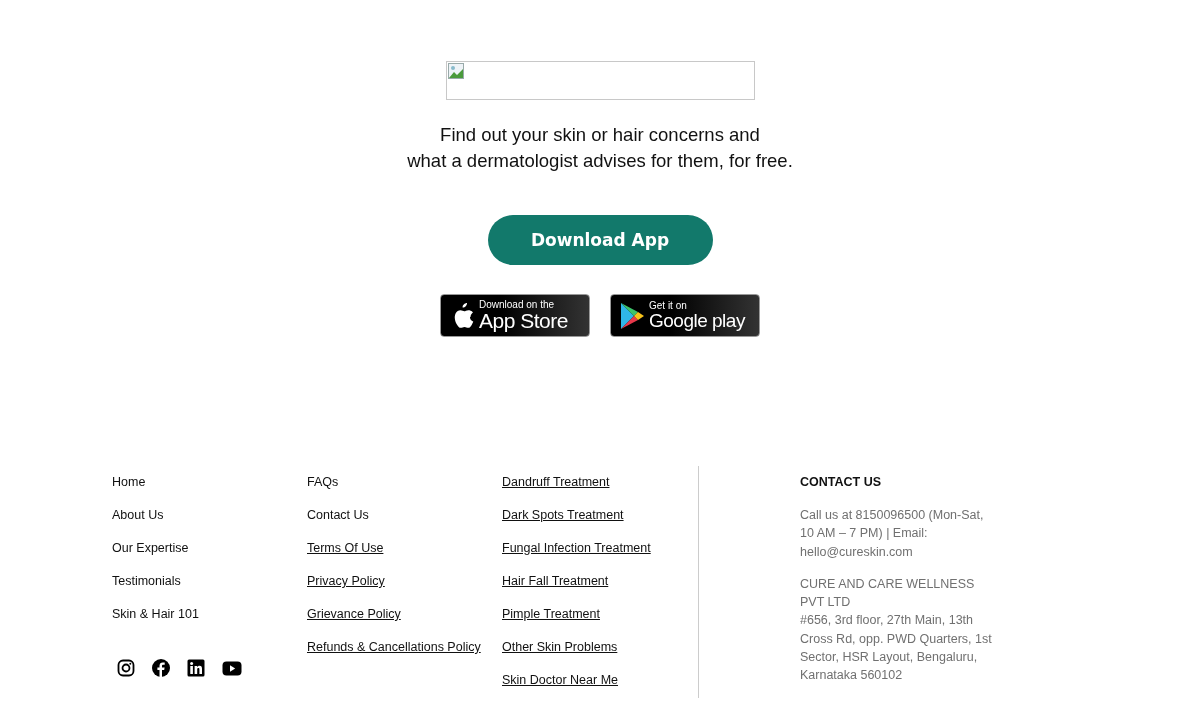 Image resolution: width=1200 pixels, height=719 pixels. Describe the element at coordinates (515, 315) in the screenshot. I see `app-store-badge: Download on the App Store` at that location.